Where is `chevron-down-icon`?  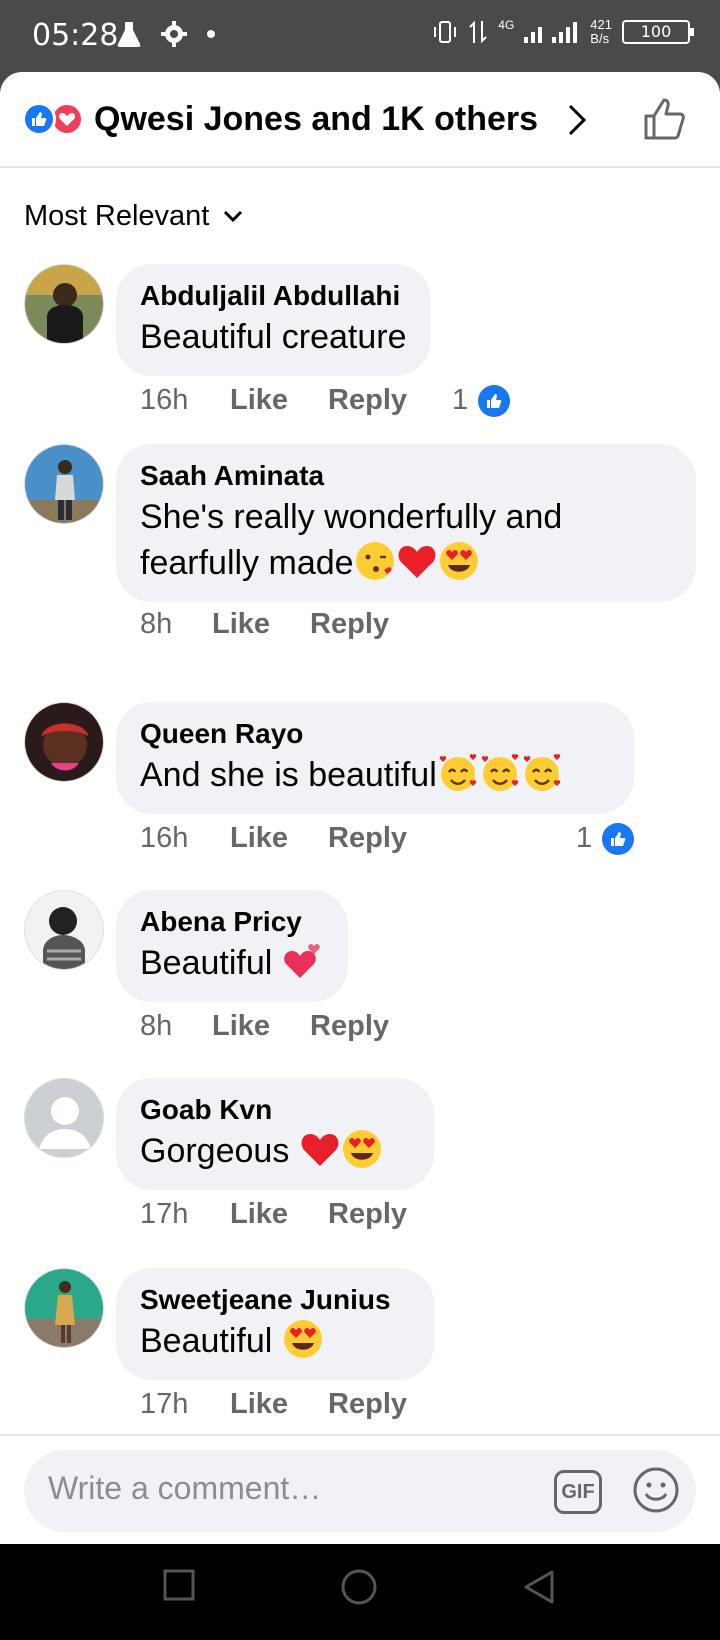
chevron-down-icon is located at coordinates (233, 216).